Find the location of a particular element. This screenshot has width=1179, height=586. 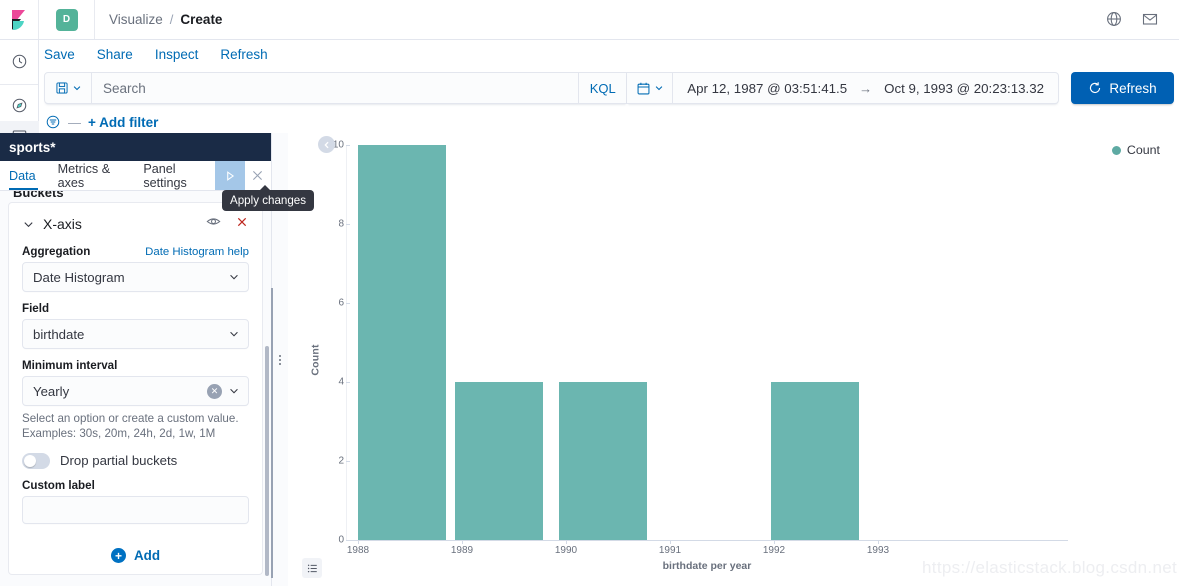

sidebar-item-recently-viewed is located at coordinates (19, 61).